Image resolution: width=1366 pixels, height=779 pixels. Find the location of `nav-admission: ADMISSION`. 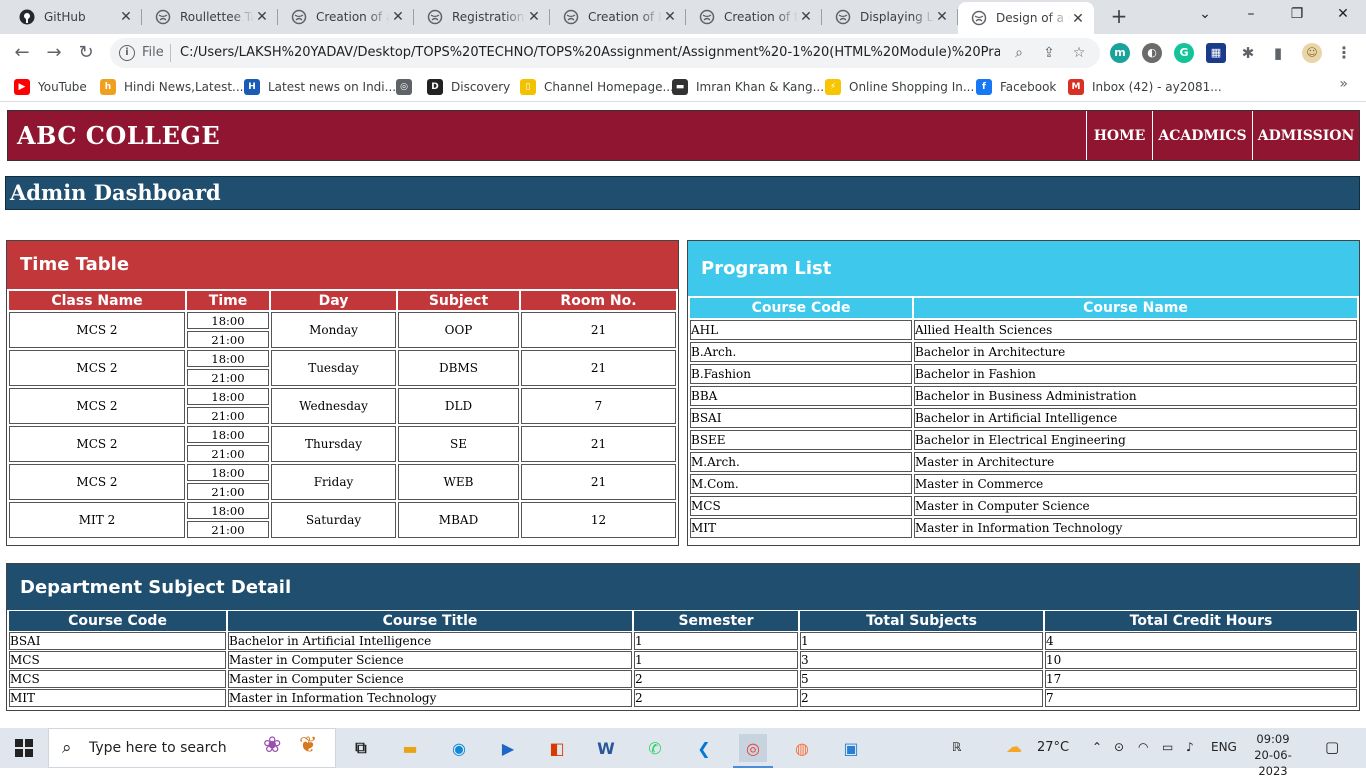

nav-admission: ADMISSION is located at coordinates (1305, 135).